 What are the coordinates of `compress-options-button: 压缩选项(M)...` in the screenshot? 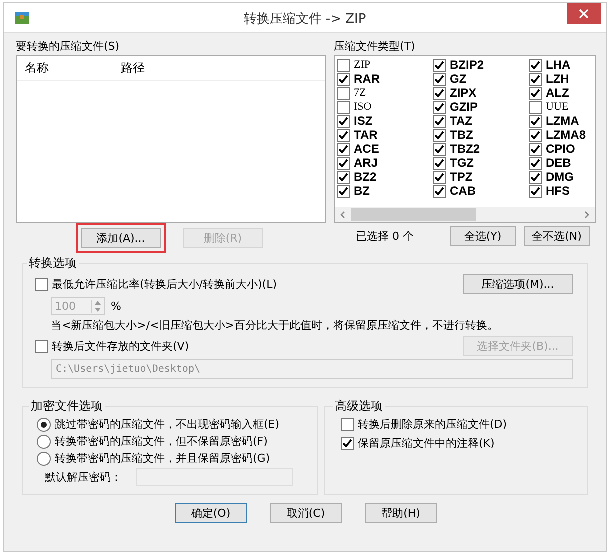 It's located at (518, 284).